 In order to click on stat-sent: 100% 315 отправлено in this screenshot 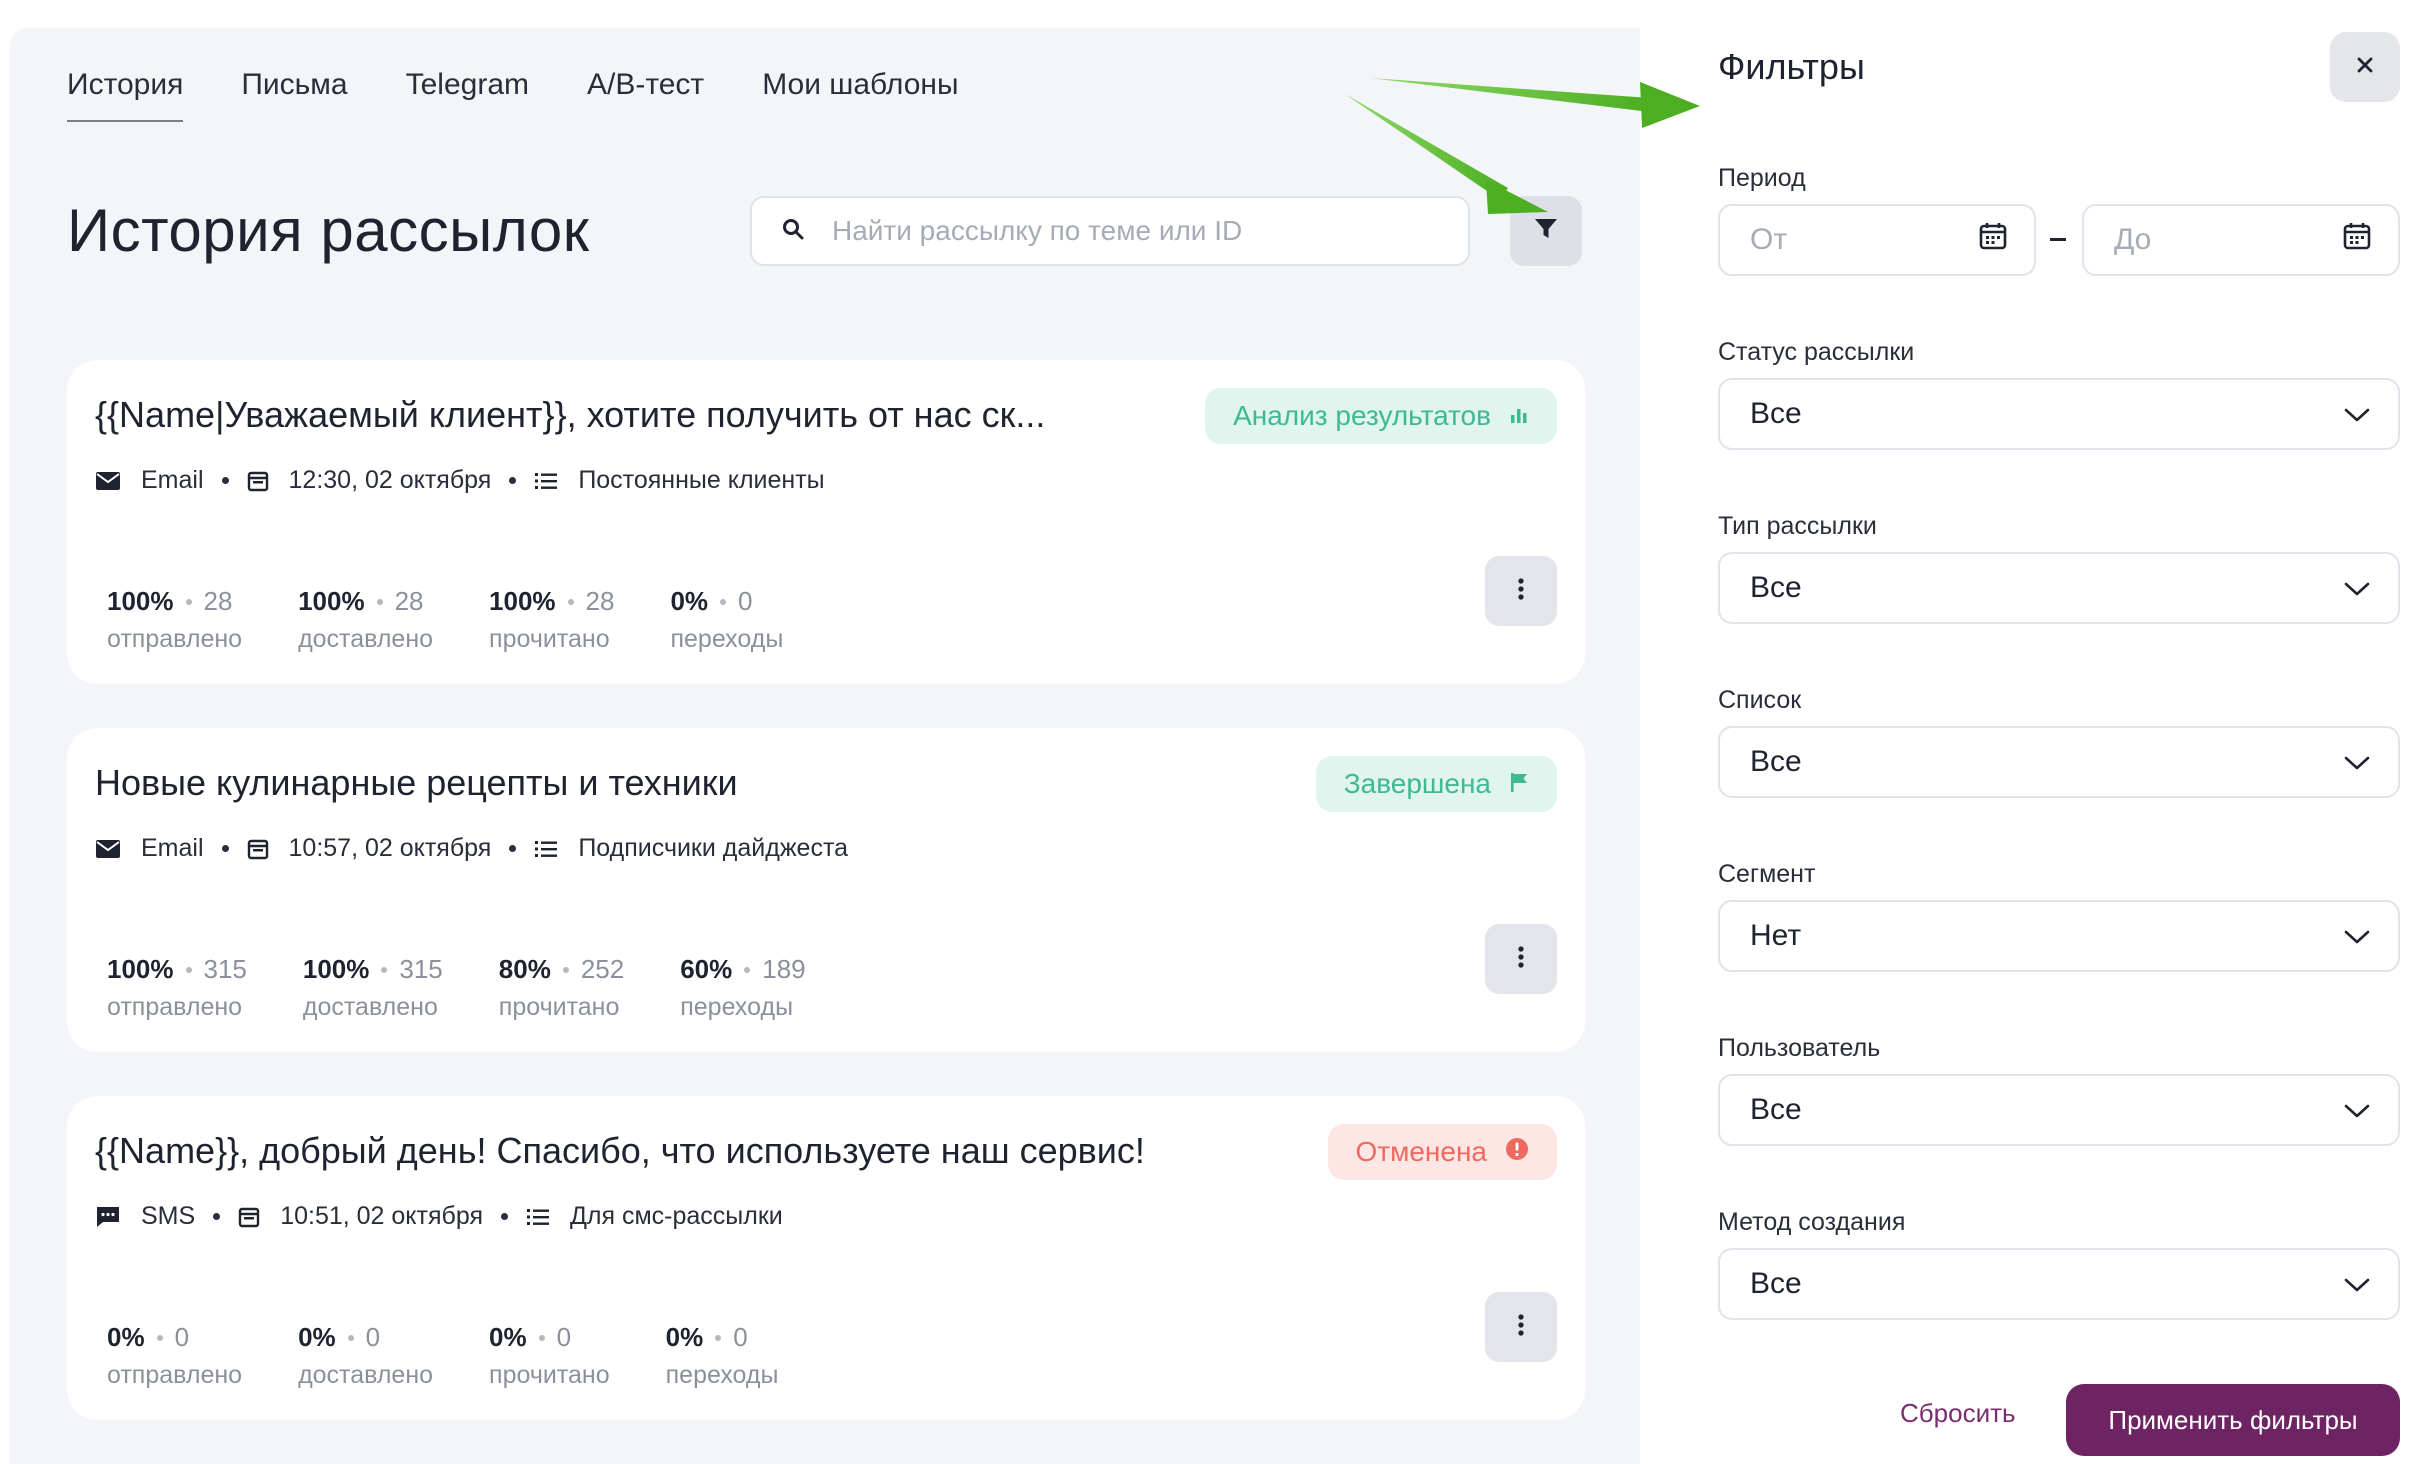, I will do `click(177, 987)`.